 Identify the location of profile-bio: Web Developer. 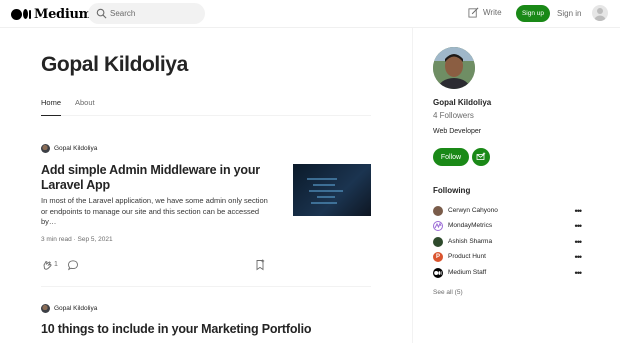
(457, 131).